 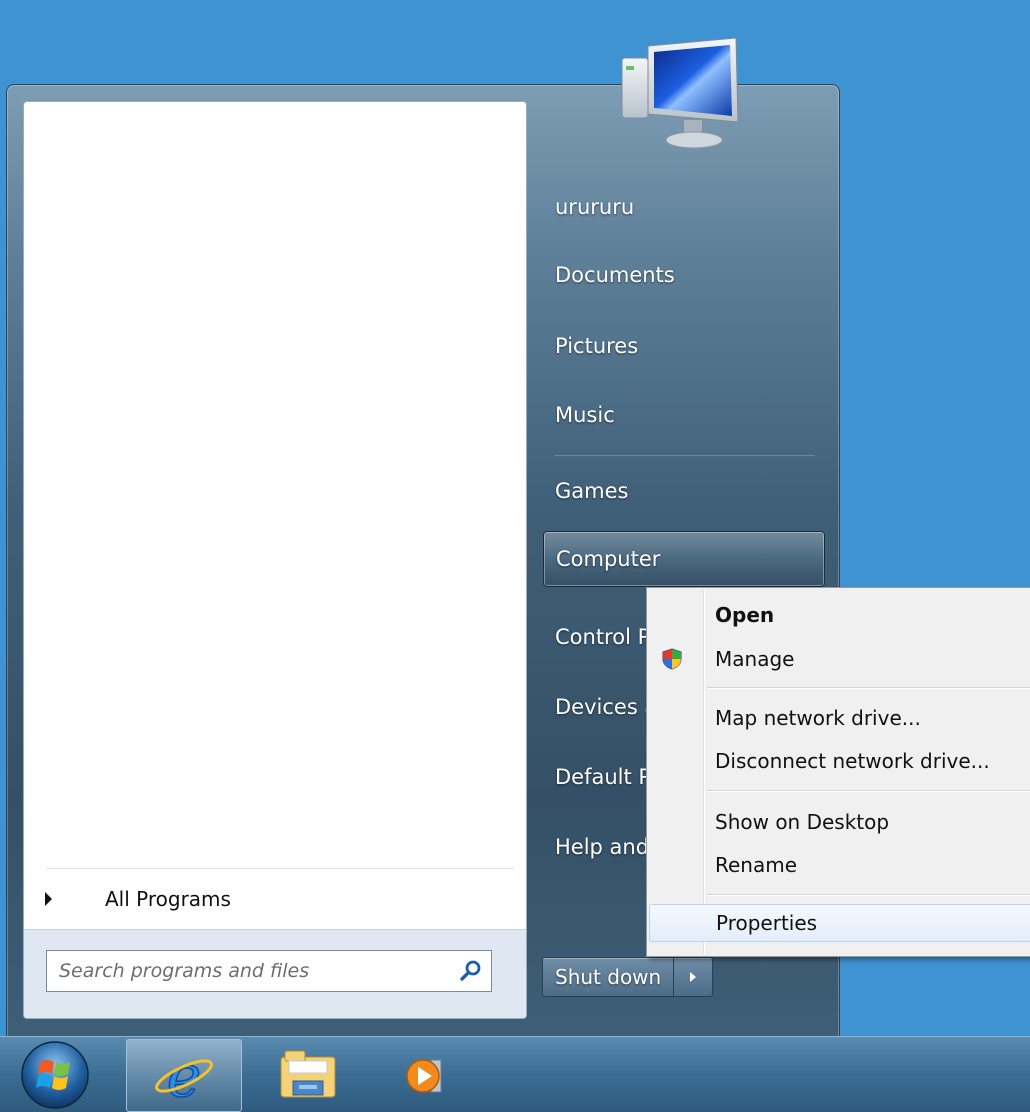 What do you see at coordinates (745, 615) in the screenshot?
I see `menu-item-open-label: Open` at bounding box center [745, 615].